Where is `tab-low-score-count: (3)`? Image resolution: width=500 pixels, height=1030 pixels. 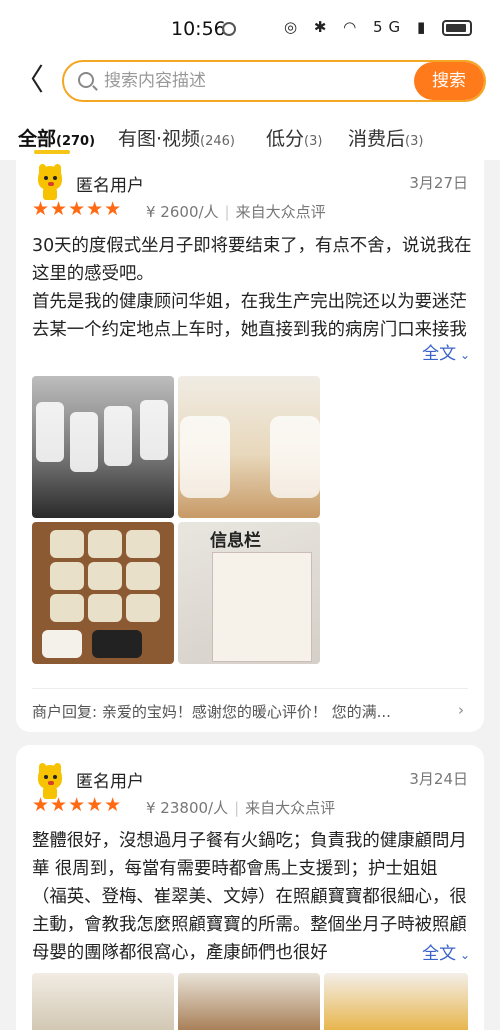 tab-low-score-count: (3) is located at coordinates (313, 141).